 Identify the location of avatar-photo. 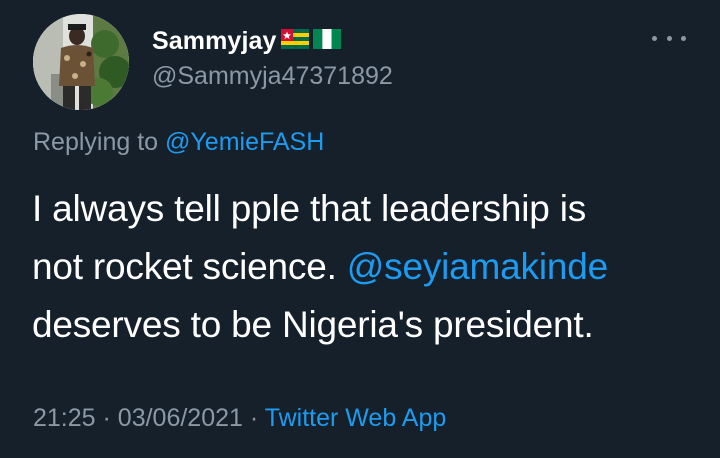
(81, 62).